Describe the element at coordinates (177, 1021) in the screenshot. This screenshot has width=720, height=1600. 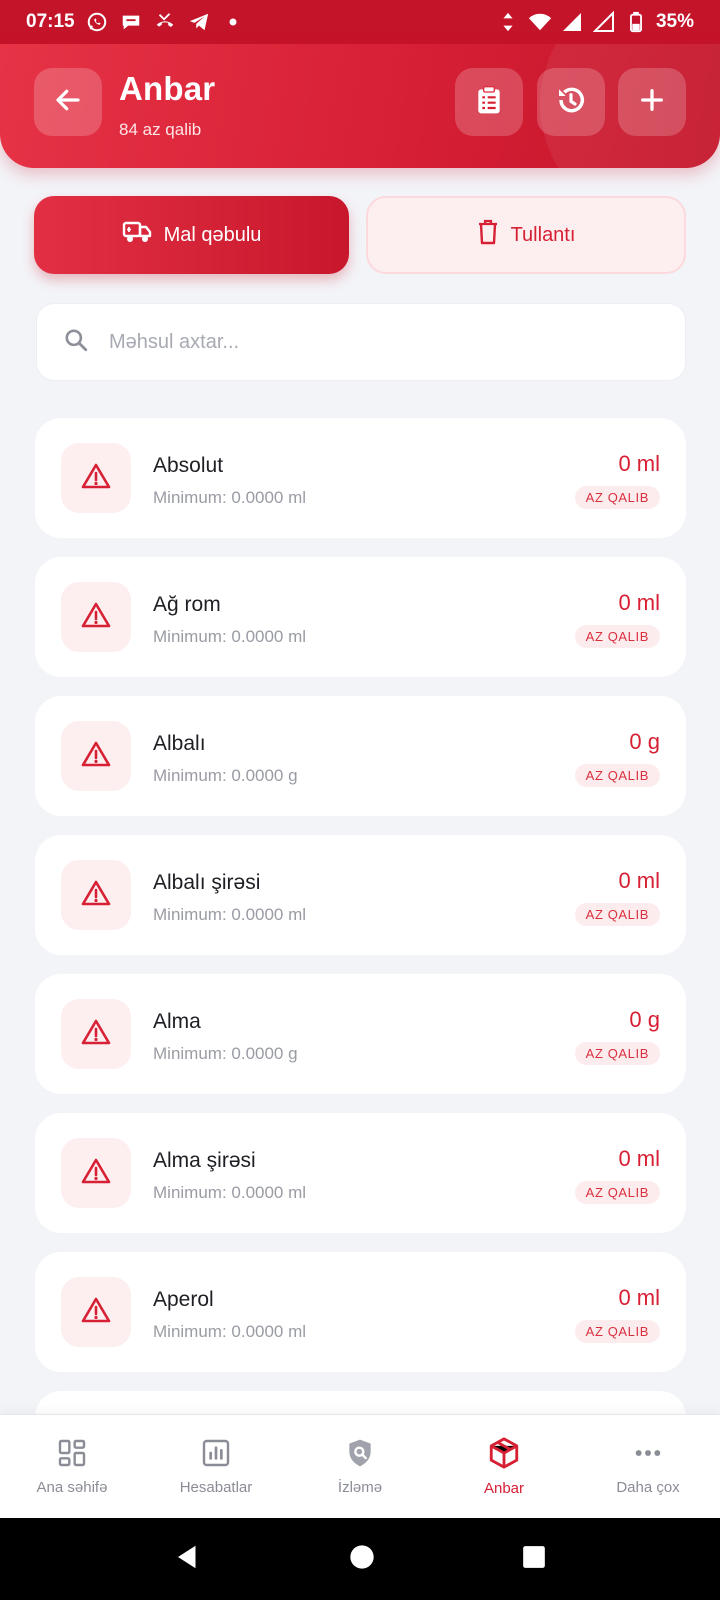
I see `item-name: Alma` at that location.